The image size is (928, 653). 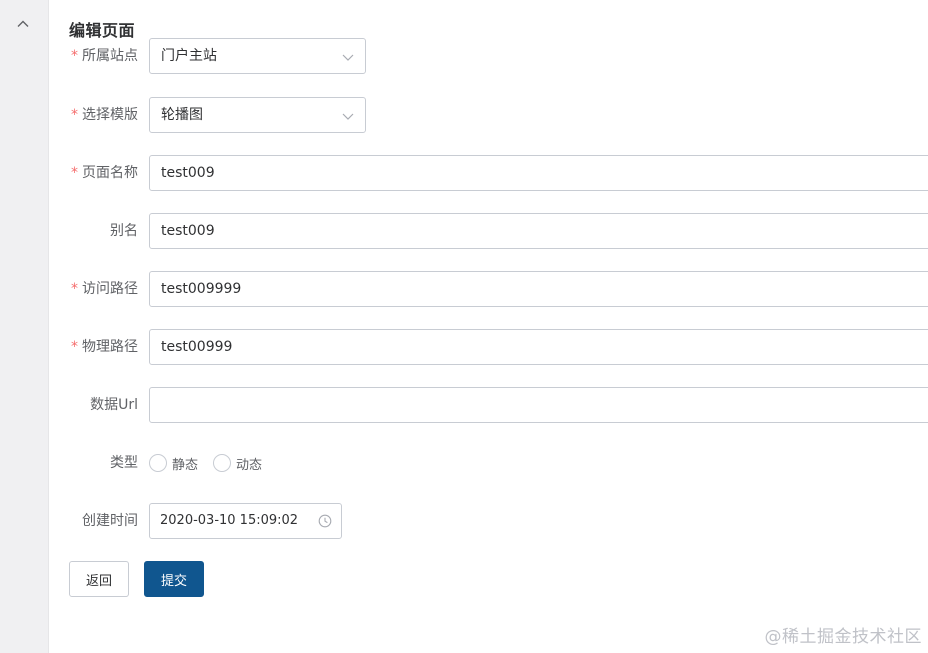 I want to click on data-url-input, so click(x=538, y=405).